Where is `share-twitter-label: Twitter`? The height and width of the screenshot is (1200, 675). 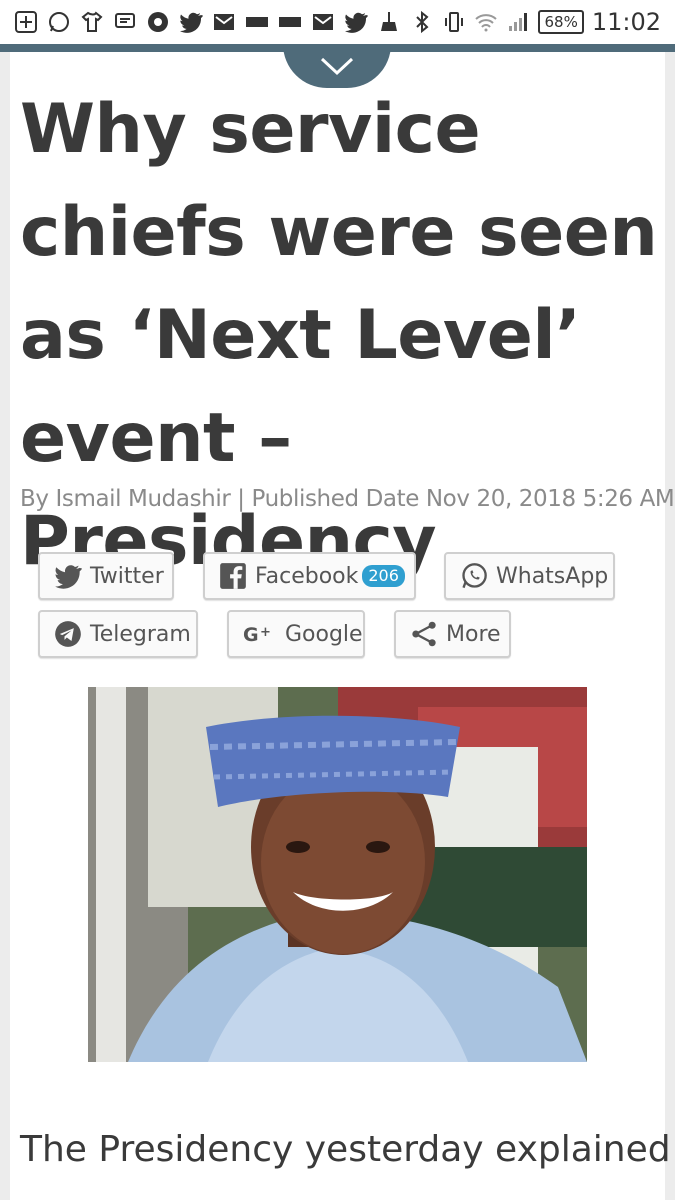
share-twitter-label: Twitter is located at coordinates (127, 576).